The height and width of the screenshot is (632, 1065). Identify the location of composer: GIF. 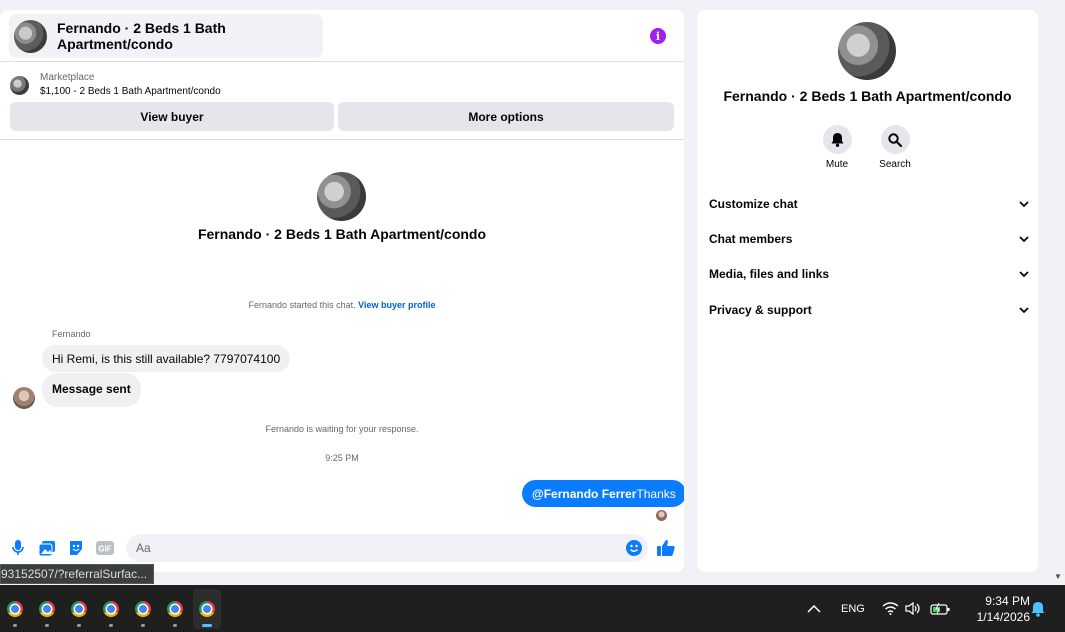
(342, 549).